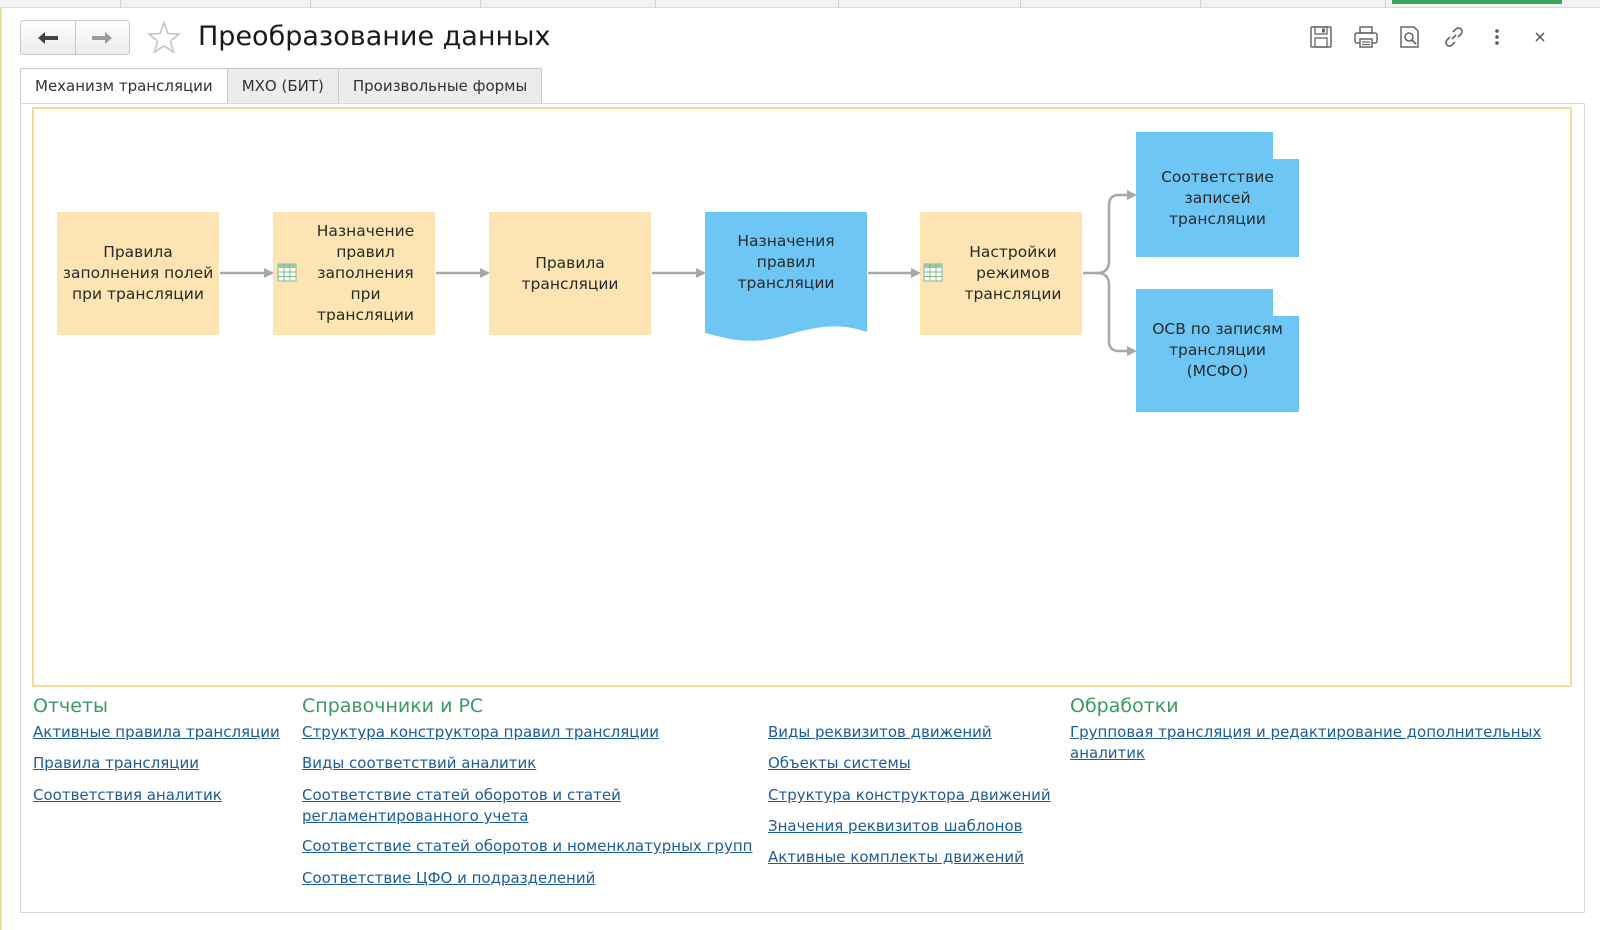  What do you see at coordinates (913, 732) in the screenshot?
I see `link-movement-attribute-types: Виды реквизитов движений` at bounding box center [913, 732].